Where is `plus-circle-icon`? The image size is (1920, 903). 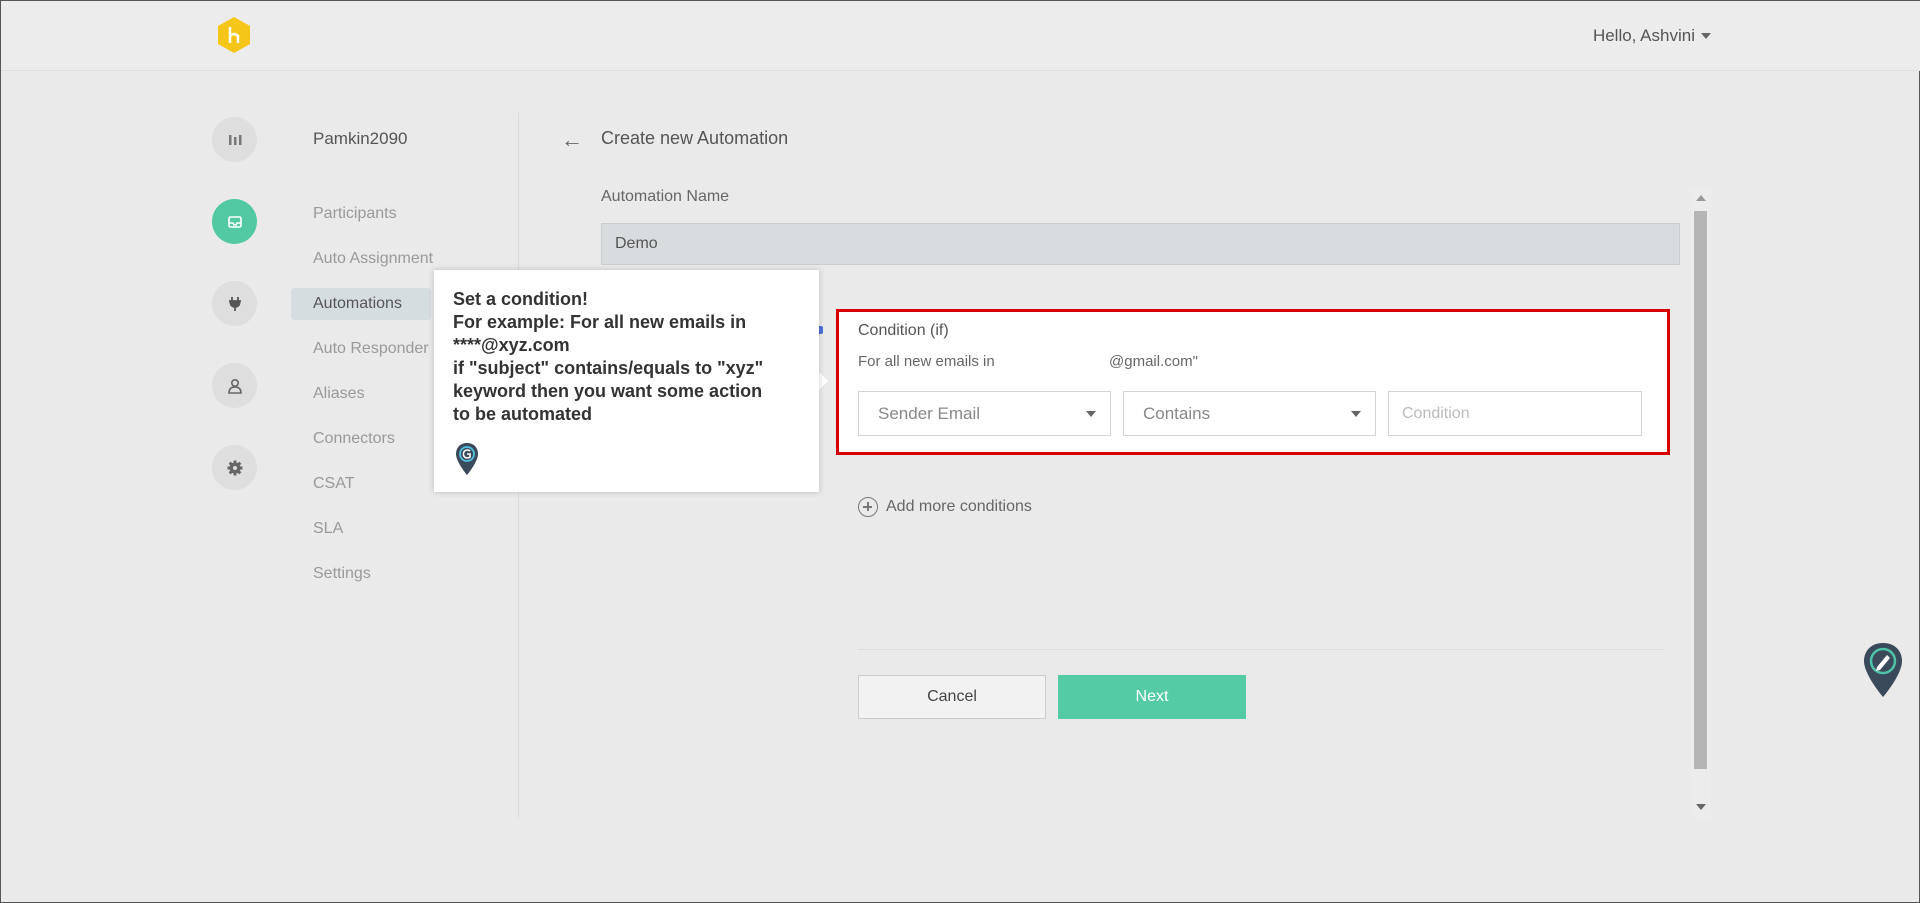 plus-circle-icon is located at coordinates (868, 507).